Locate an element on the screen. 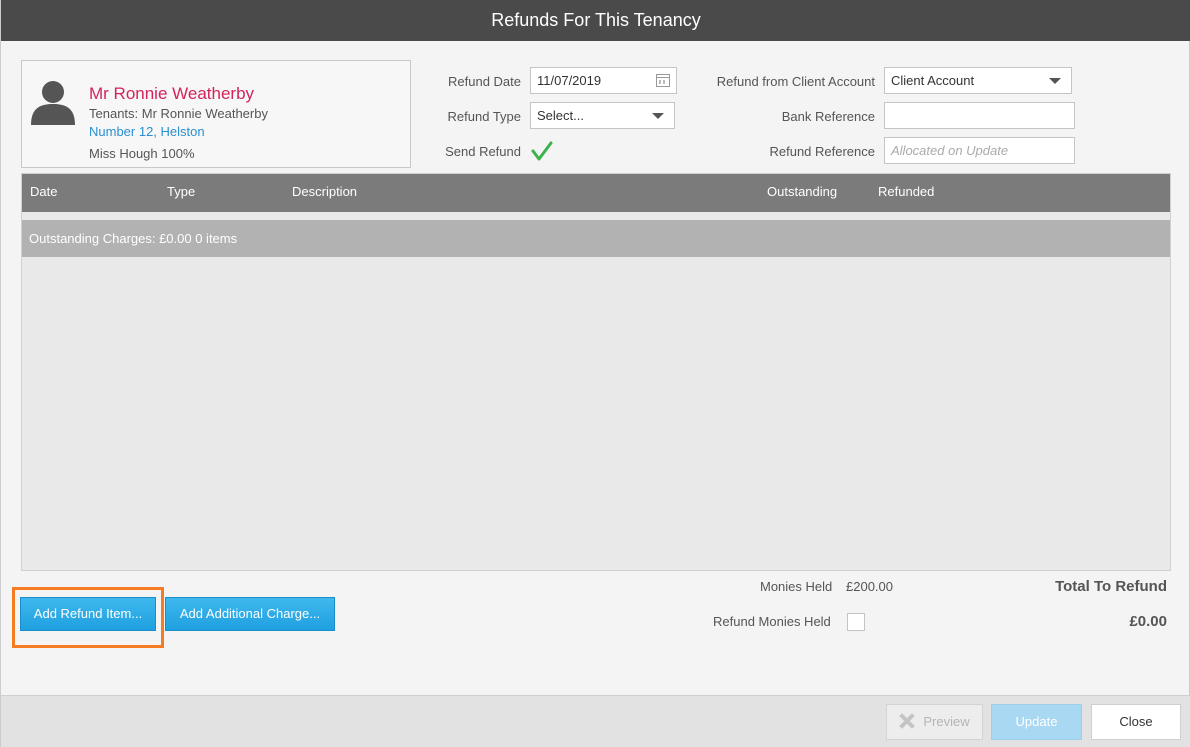 The width and height of the screenshot is (1190, 747). send-refund-label: Send Refund is located at coordinates (483, 151).